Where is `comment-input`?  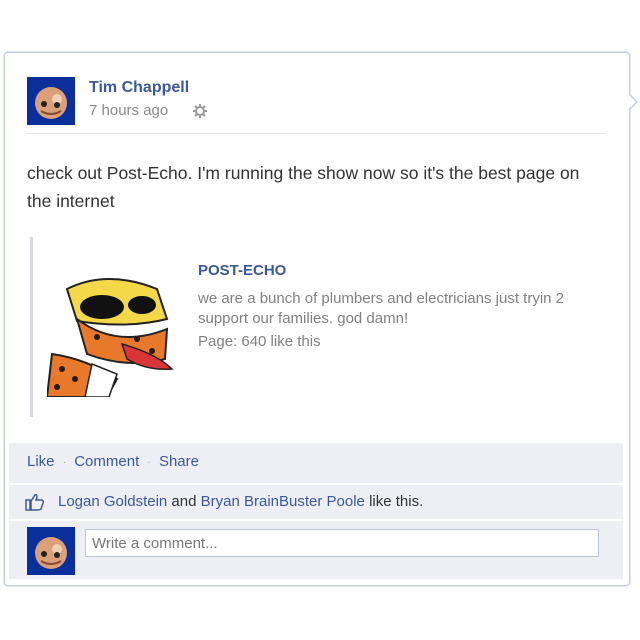 comment-input is located at coordinates (342, 543).